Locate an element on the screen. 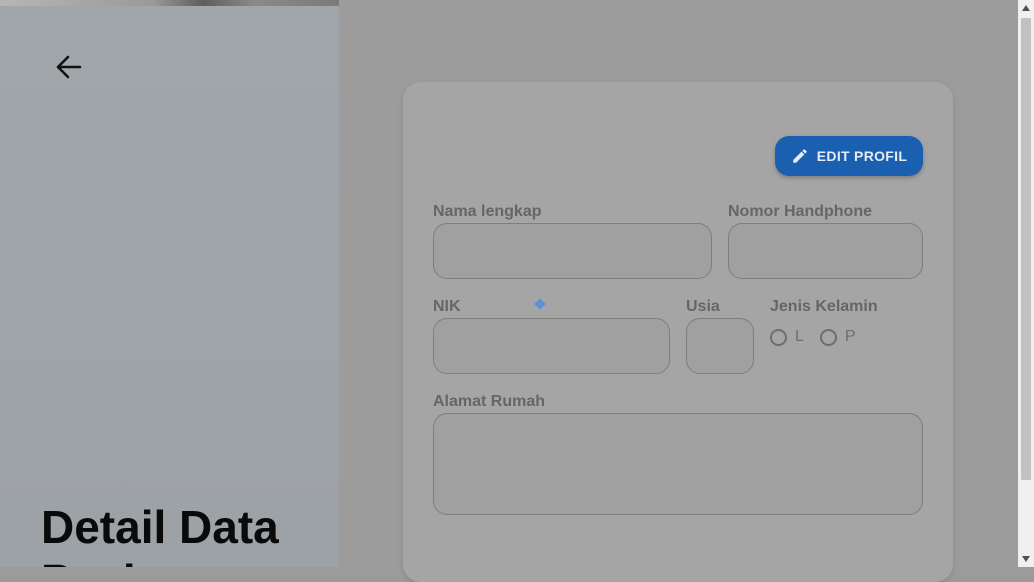 Image resolution: width=1034 pixels, height=582 pixels. gender-radio-group: L P is located at coordinates (821, 337).